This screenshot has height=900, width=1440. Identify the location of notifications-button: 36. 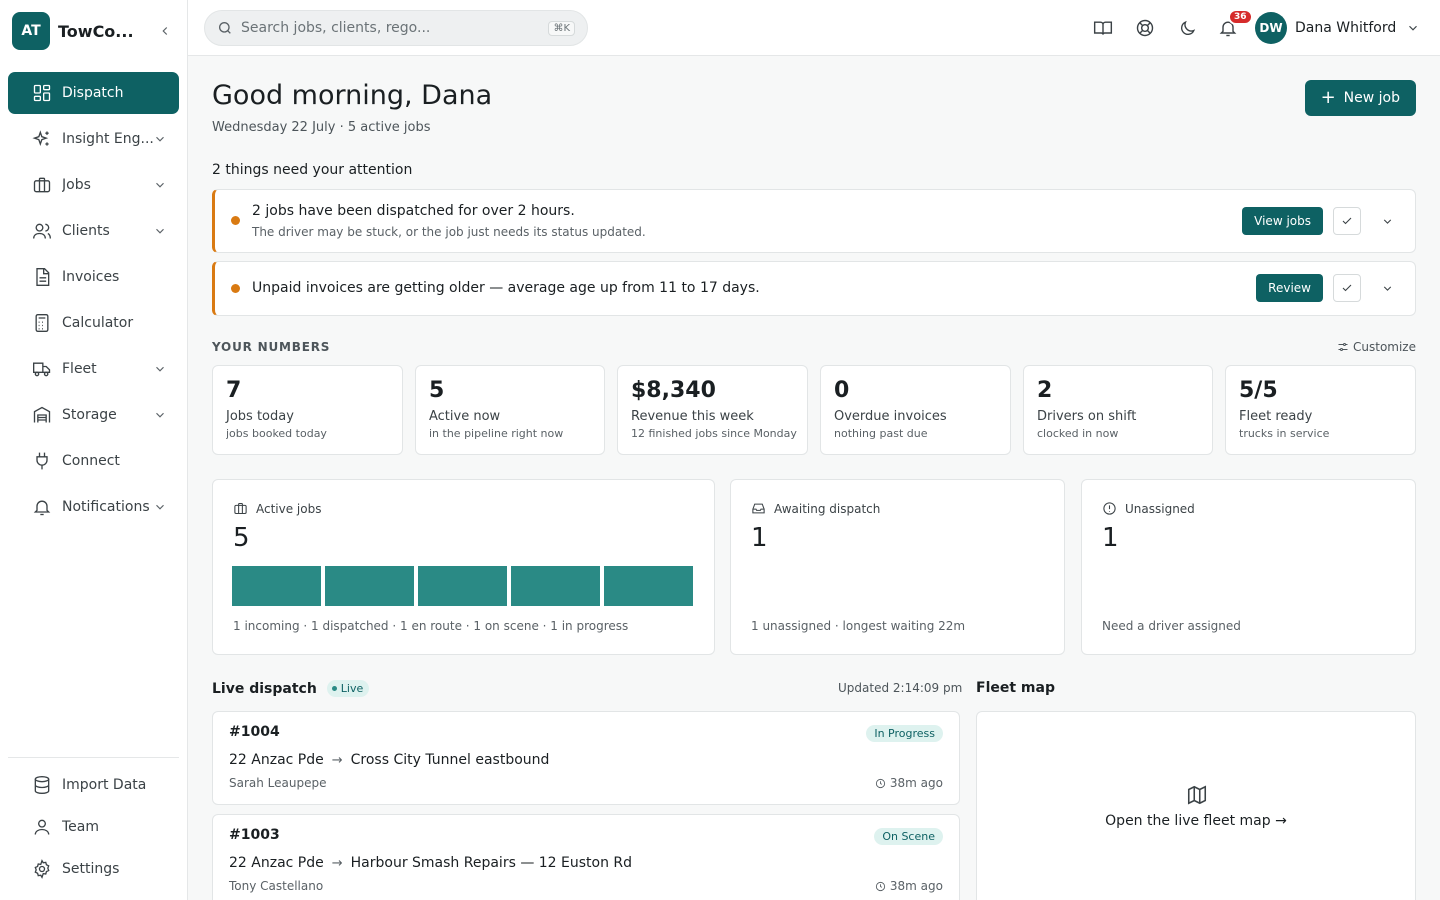
(1235, 24).